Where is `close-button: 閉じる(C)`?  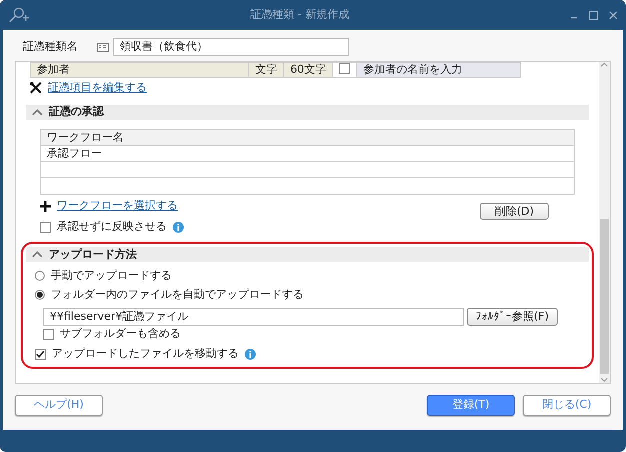
close-button: 閉じる(C) is located at coordinates (567, 405).